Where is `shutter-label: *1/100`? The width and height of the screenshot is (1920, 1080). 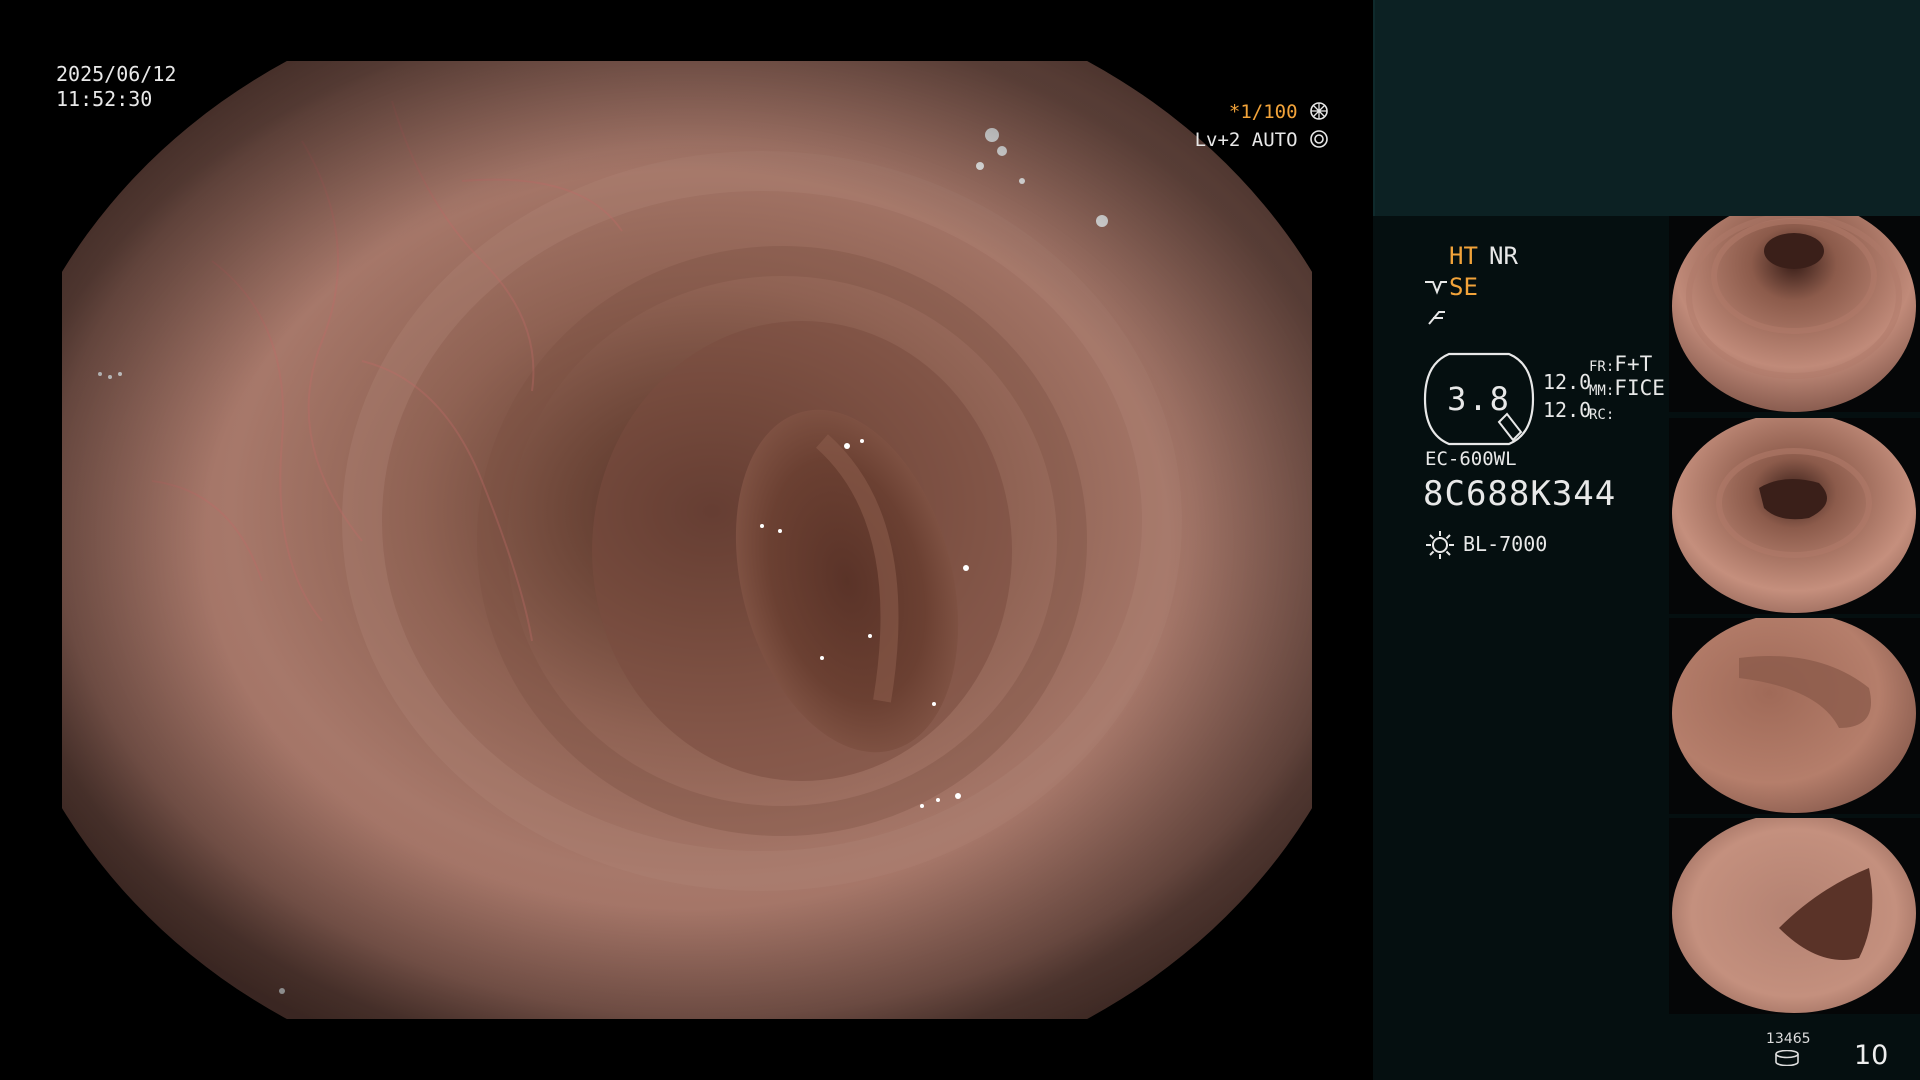
shutter-label: *1/100 is located at coordinates (1263, 112).